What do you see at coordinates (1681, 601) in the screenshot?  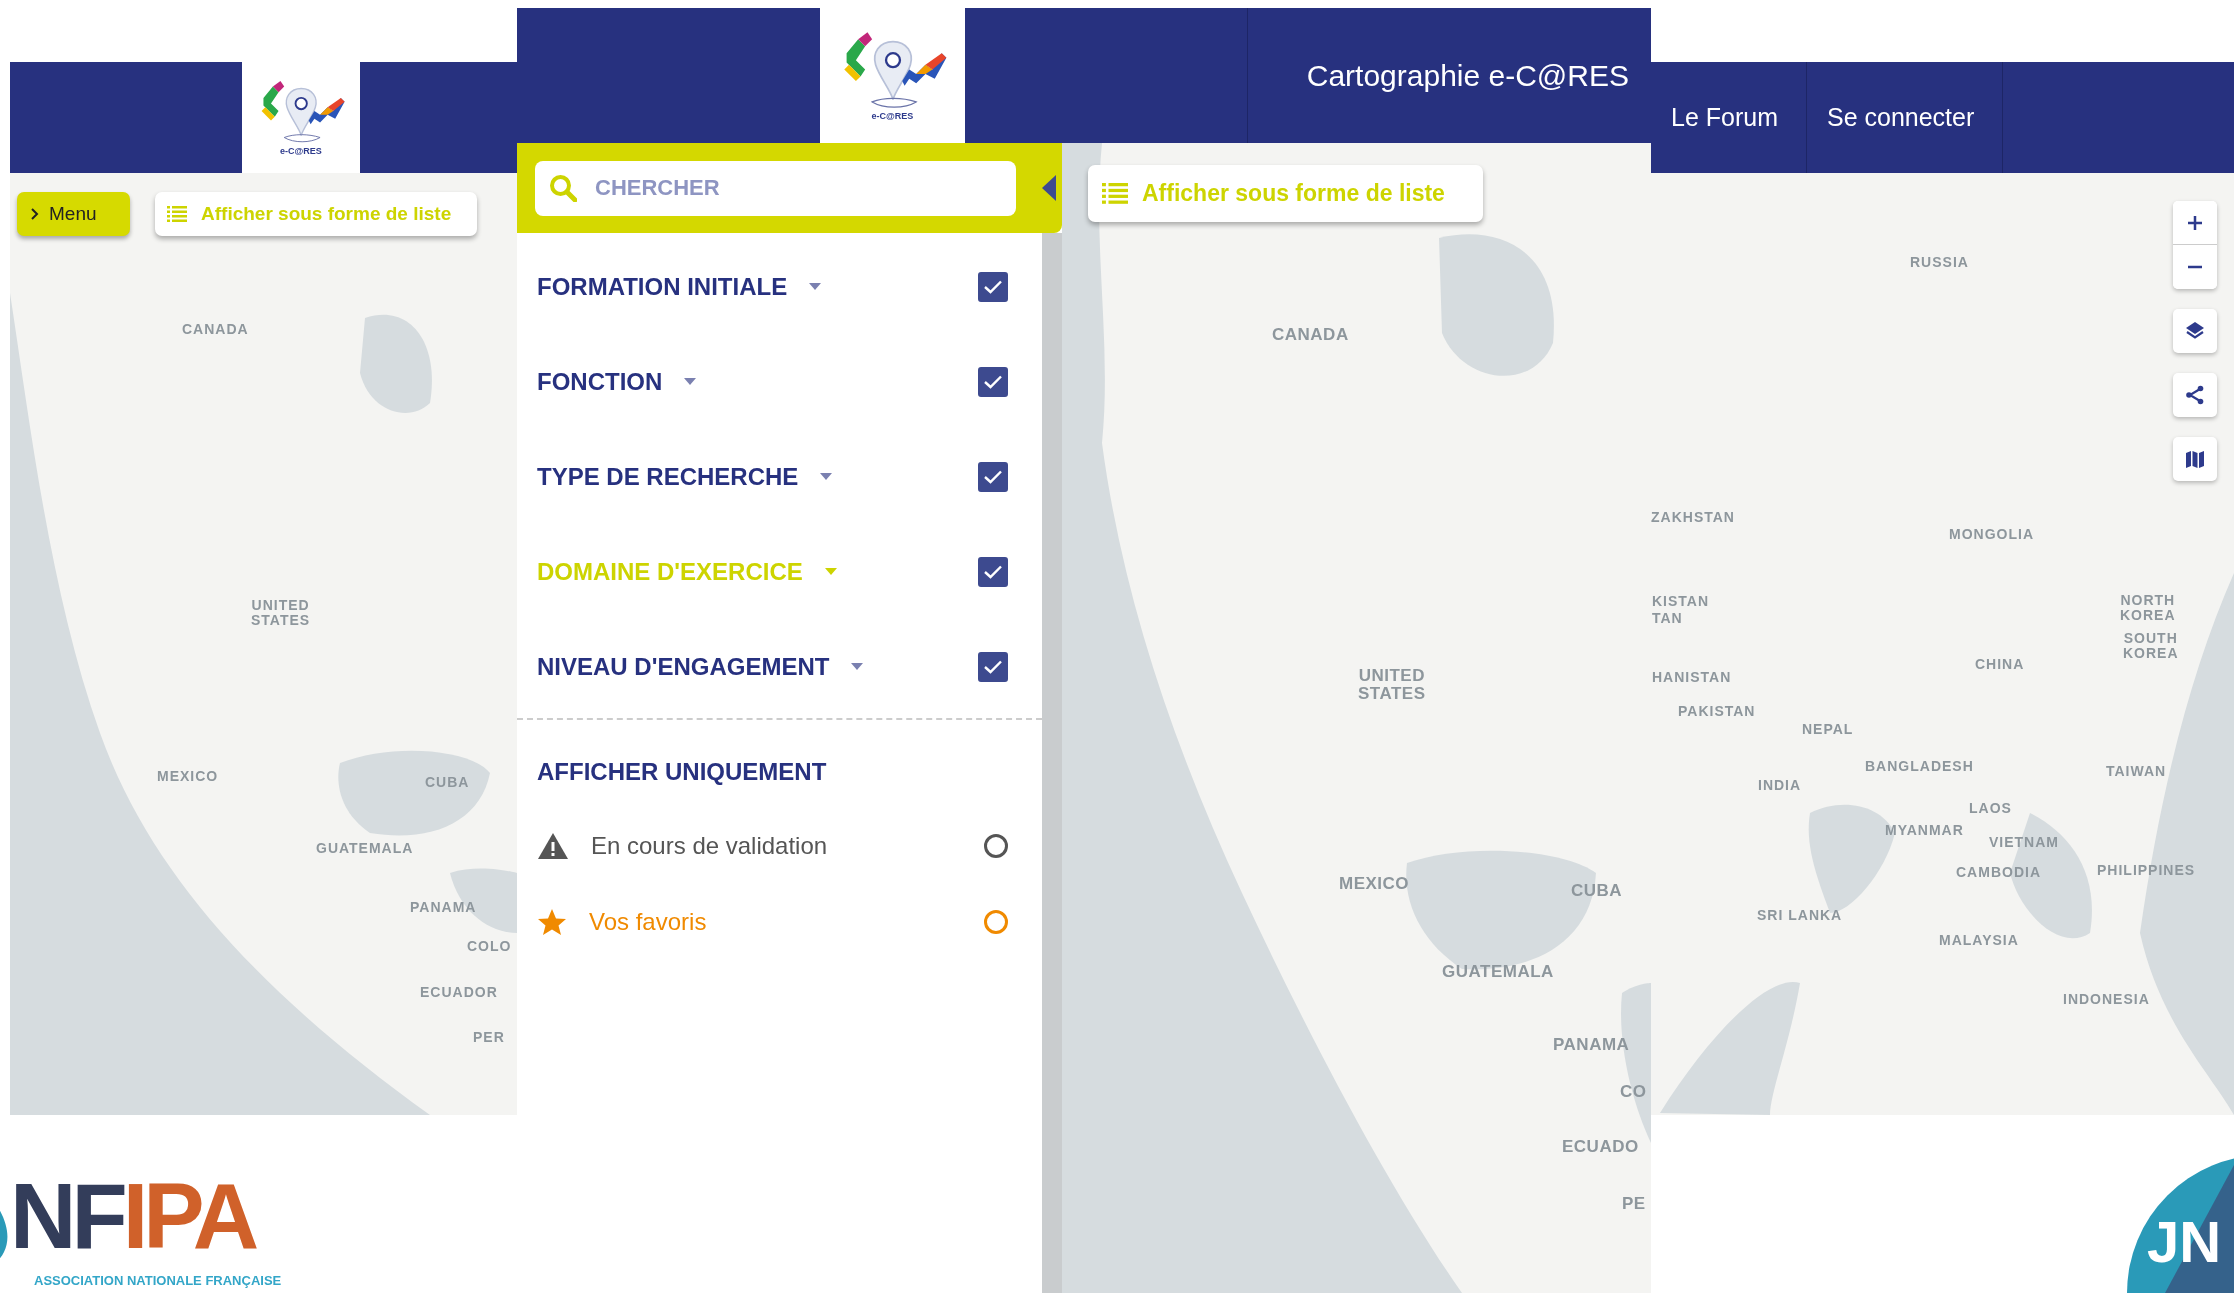 I see `map-label: KISTAN` at bounding box center [1681, 601].